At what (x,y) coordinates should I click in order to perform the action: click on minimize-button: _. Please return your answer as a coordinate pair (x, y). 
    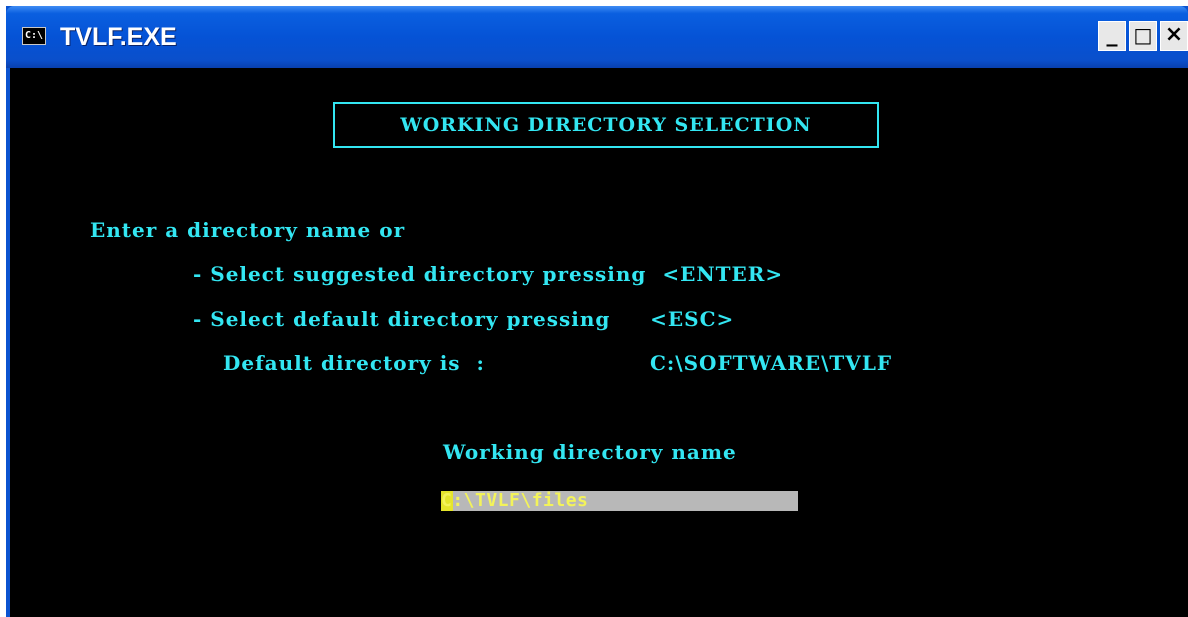
    Looking at the image, I should click on (1112, 36).